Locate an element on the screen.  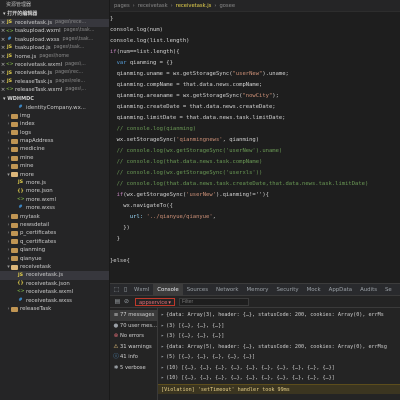
tab-security: Security is located at coordinates (287, 290).